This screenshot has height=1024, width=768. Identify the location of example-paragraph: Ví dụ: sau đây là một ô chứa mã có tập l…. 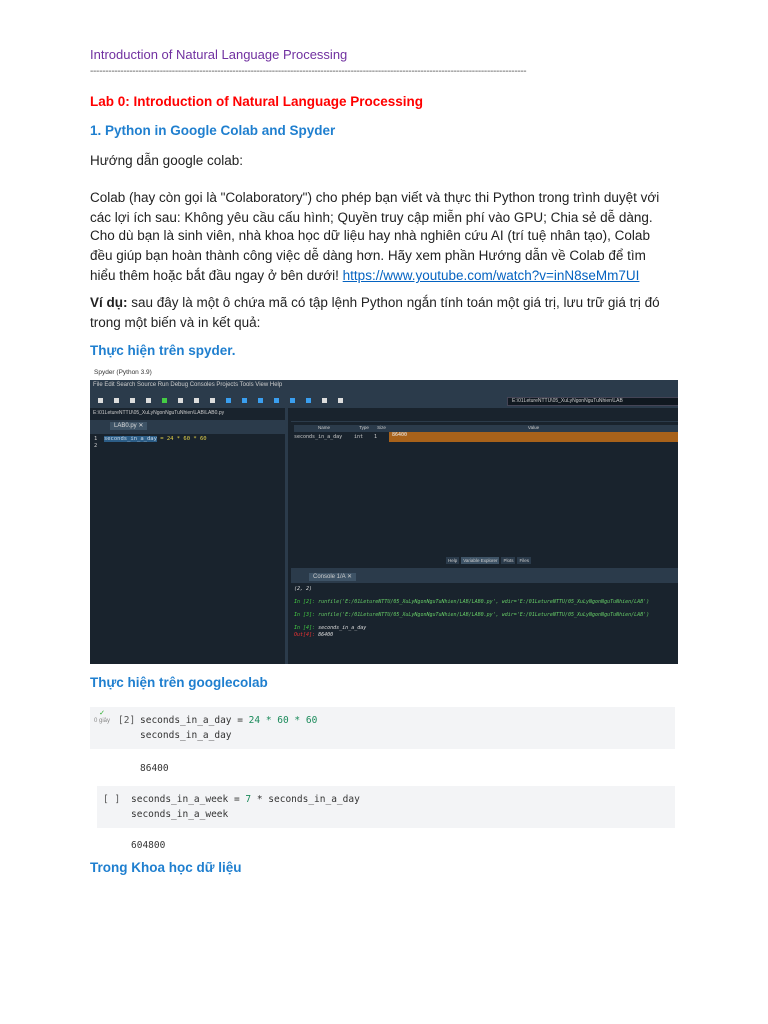
(382, 313).